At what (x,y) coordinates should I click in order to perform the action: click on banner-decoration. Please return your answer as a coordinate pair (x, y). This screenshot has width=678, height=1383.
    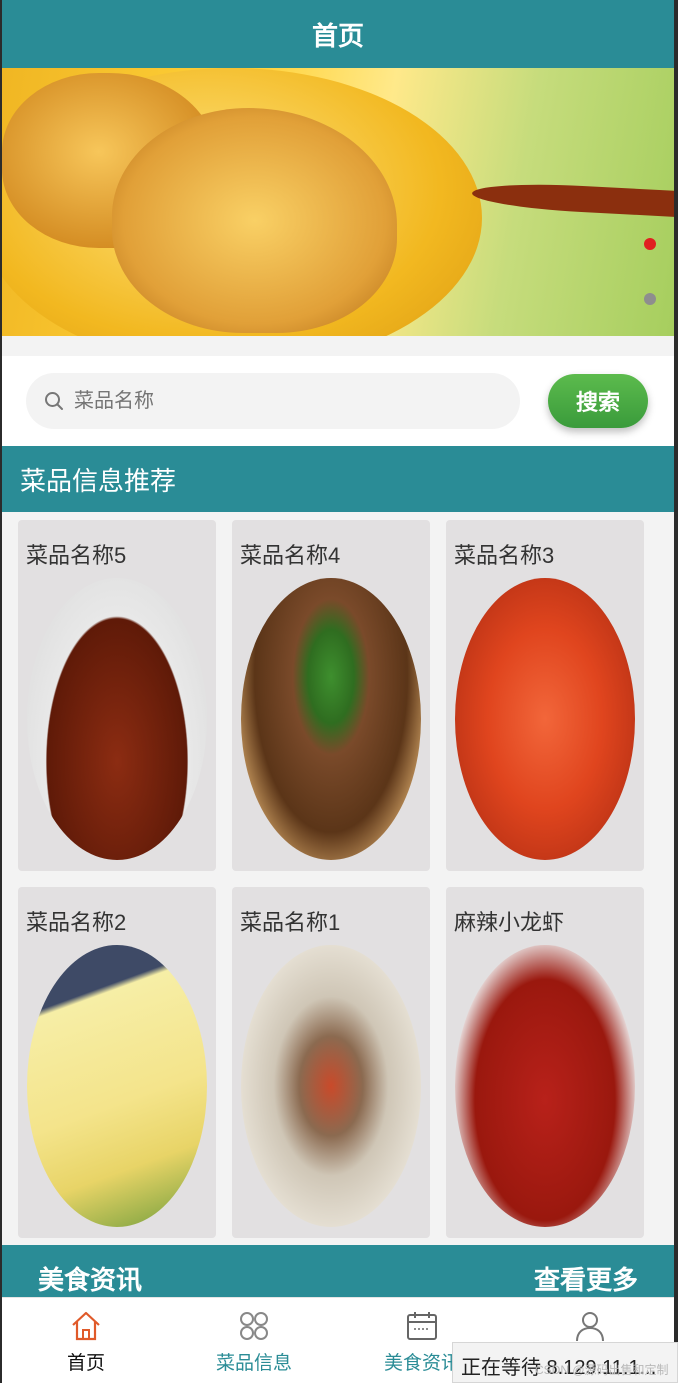
    Looking at the image, I should click on (572, 199).